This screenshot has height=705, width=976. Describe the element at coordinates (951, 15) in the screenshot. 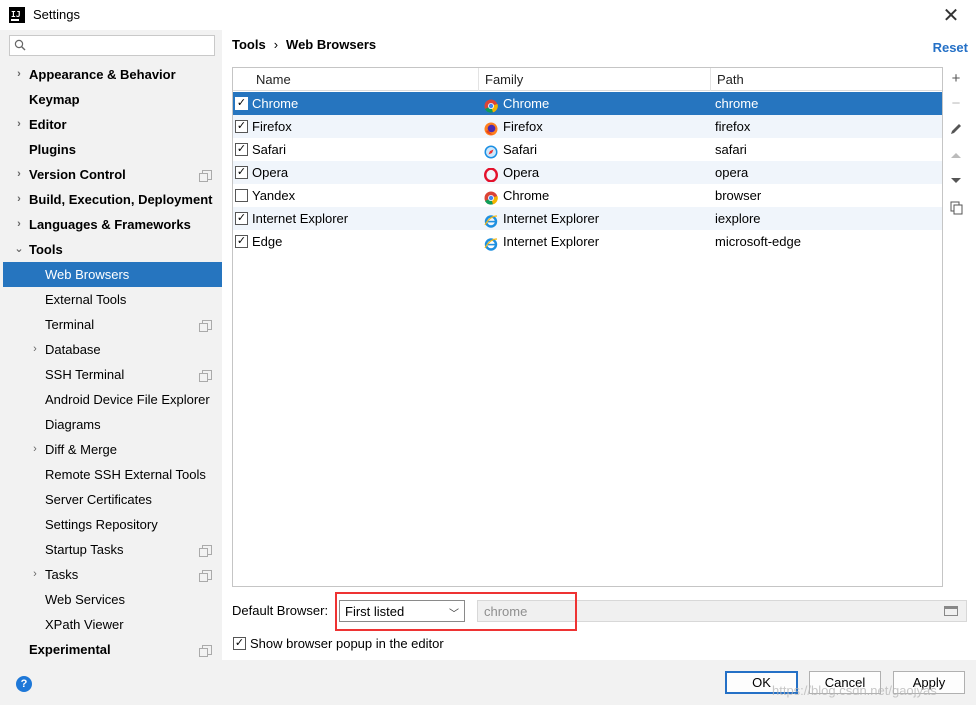

I see `close-icon: ✕` at that location.